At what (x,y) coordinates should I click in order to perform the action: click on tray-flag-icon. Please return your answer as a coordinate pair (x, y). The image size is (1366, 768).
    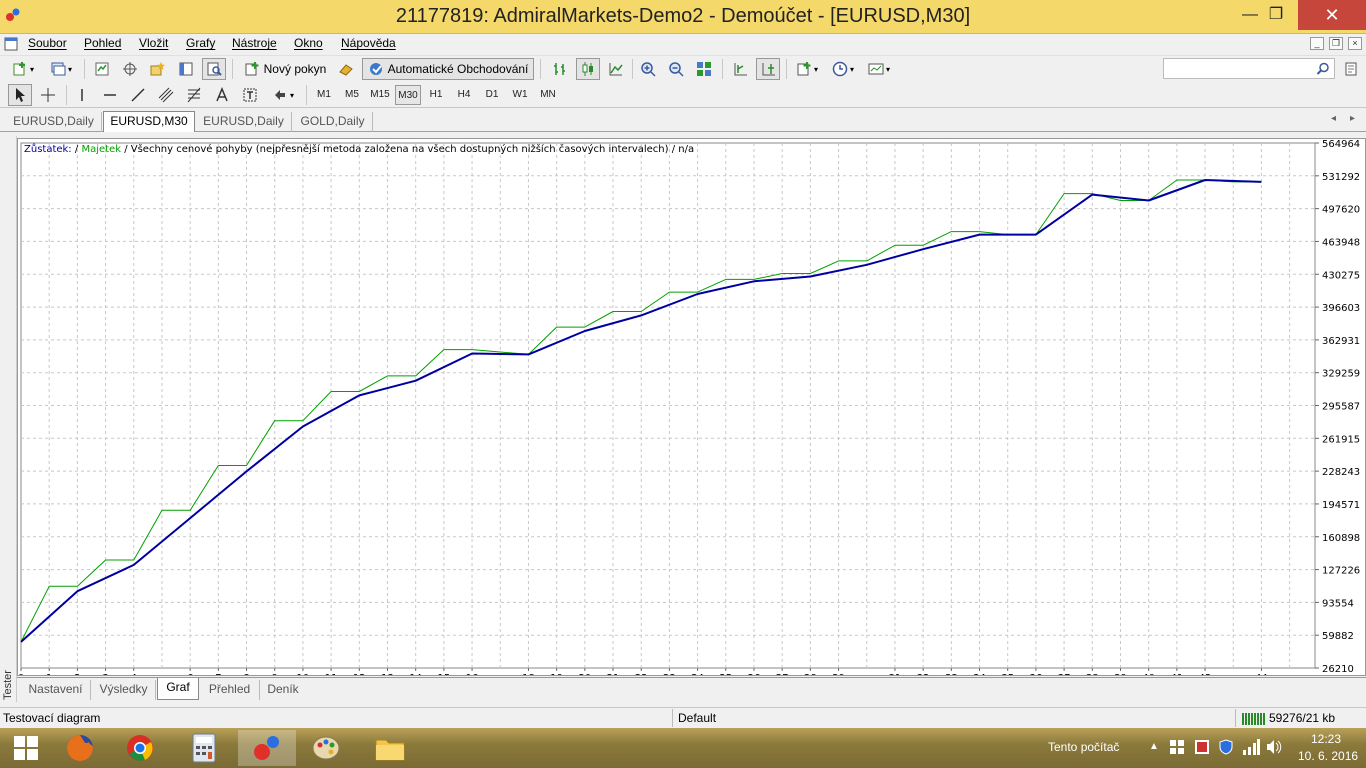
    Looking at the image, I should click on (1202, 747).